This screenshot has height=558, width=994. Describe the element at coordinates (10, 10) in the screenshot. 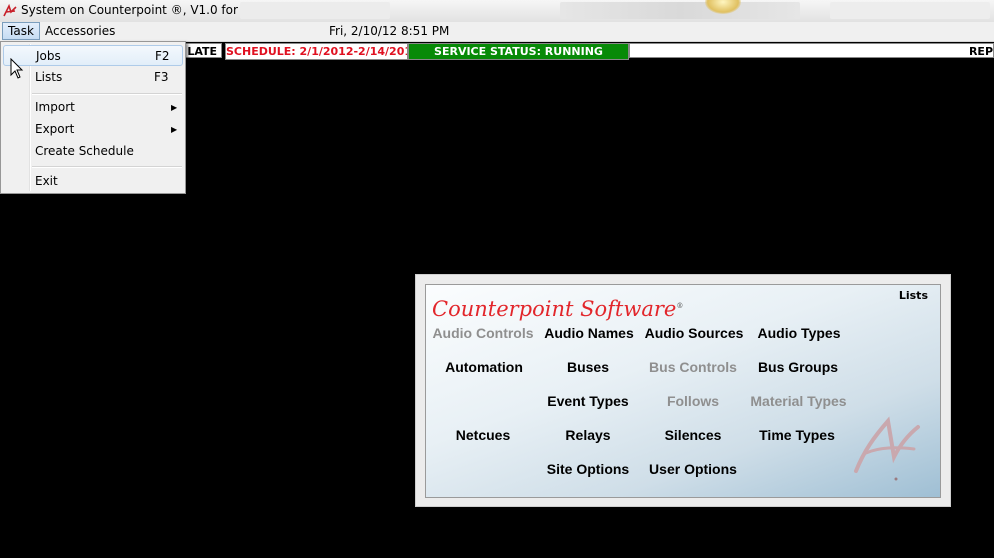

I see `counterpoint-app-icon` at that location.